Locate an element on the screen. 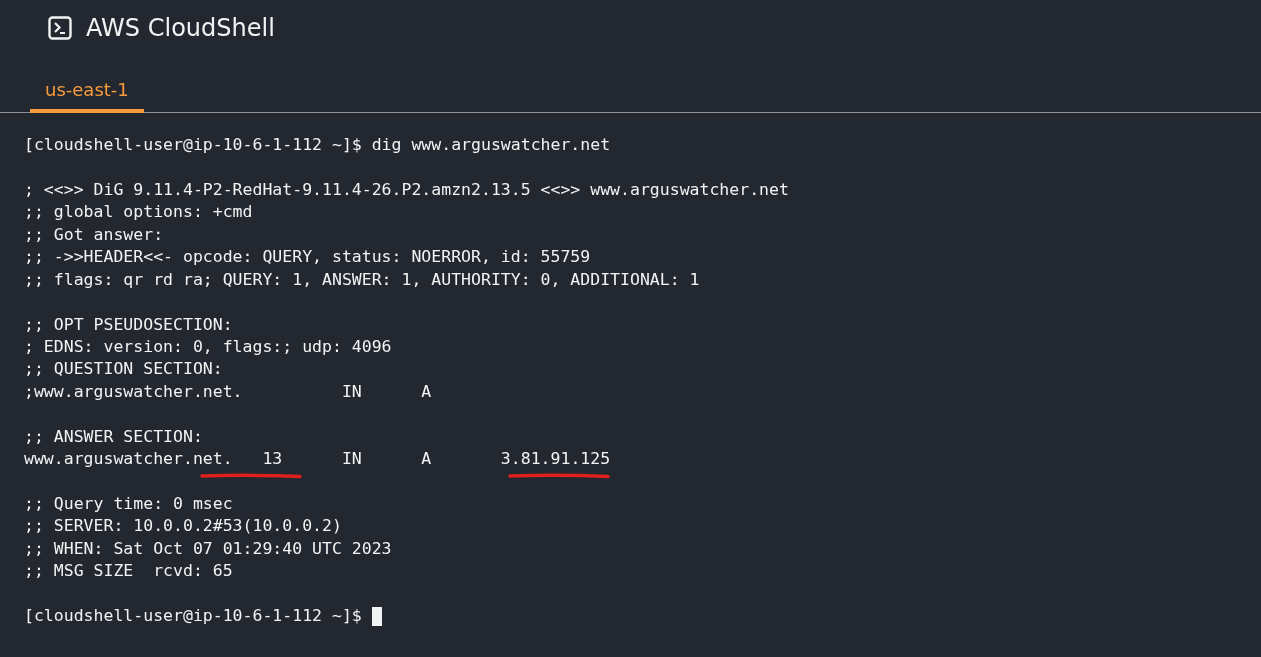 The width and height of the screenshot is (1261, 657). terminal-line: ;; ->>HEADER<<- opcode: QUERY, status: NOERROR, id: 55759 is located at coordinates (308, 257).